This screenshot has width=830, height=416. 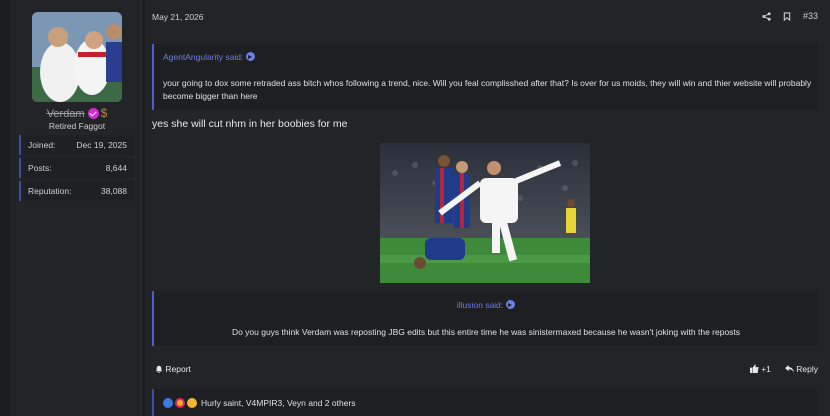 What do you see at coordinates (77, 57) in the screenshot?
I see `avatar` at bounding box center [77, 57].